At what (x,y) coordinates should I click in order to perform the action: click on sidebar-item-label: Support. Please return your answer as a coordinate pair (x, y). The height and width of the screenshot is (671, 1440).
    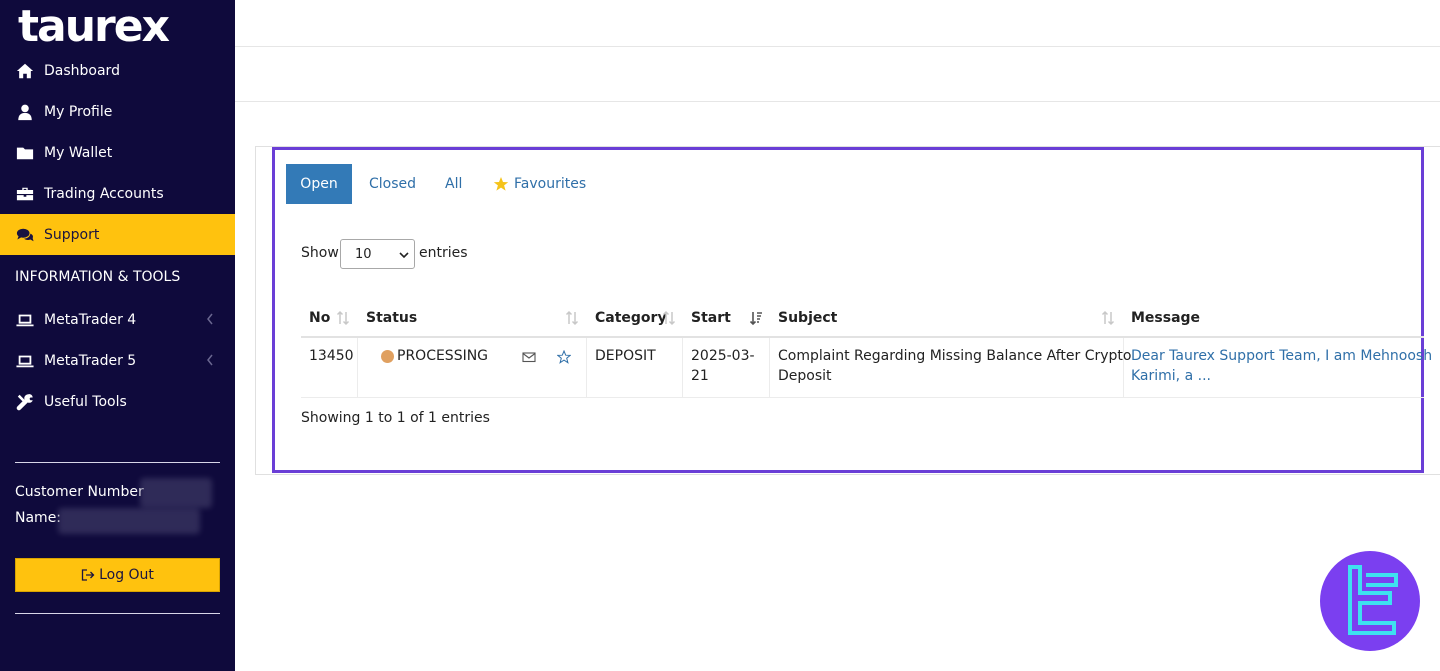
    Looking at the image, I should click on (72, 234).